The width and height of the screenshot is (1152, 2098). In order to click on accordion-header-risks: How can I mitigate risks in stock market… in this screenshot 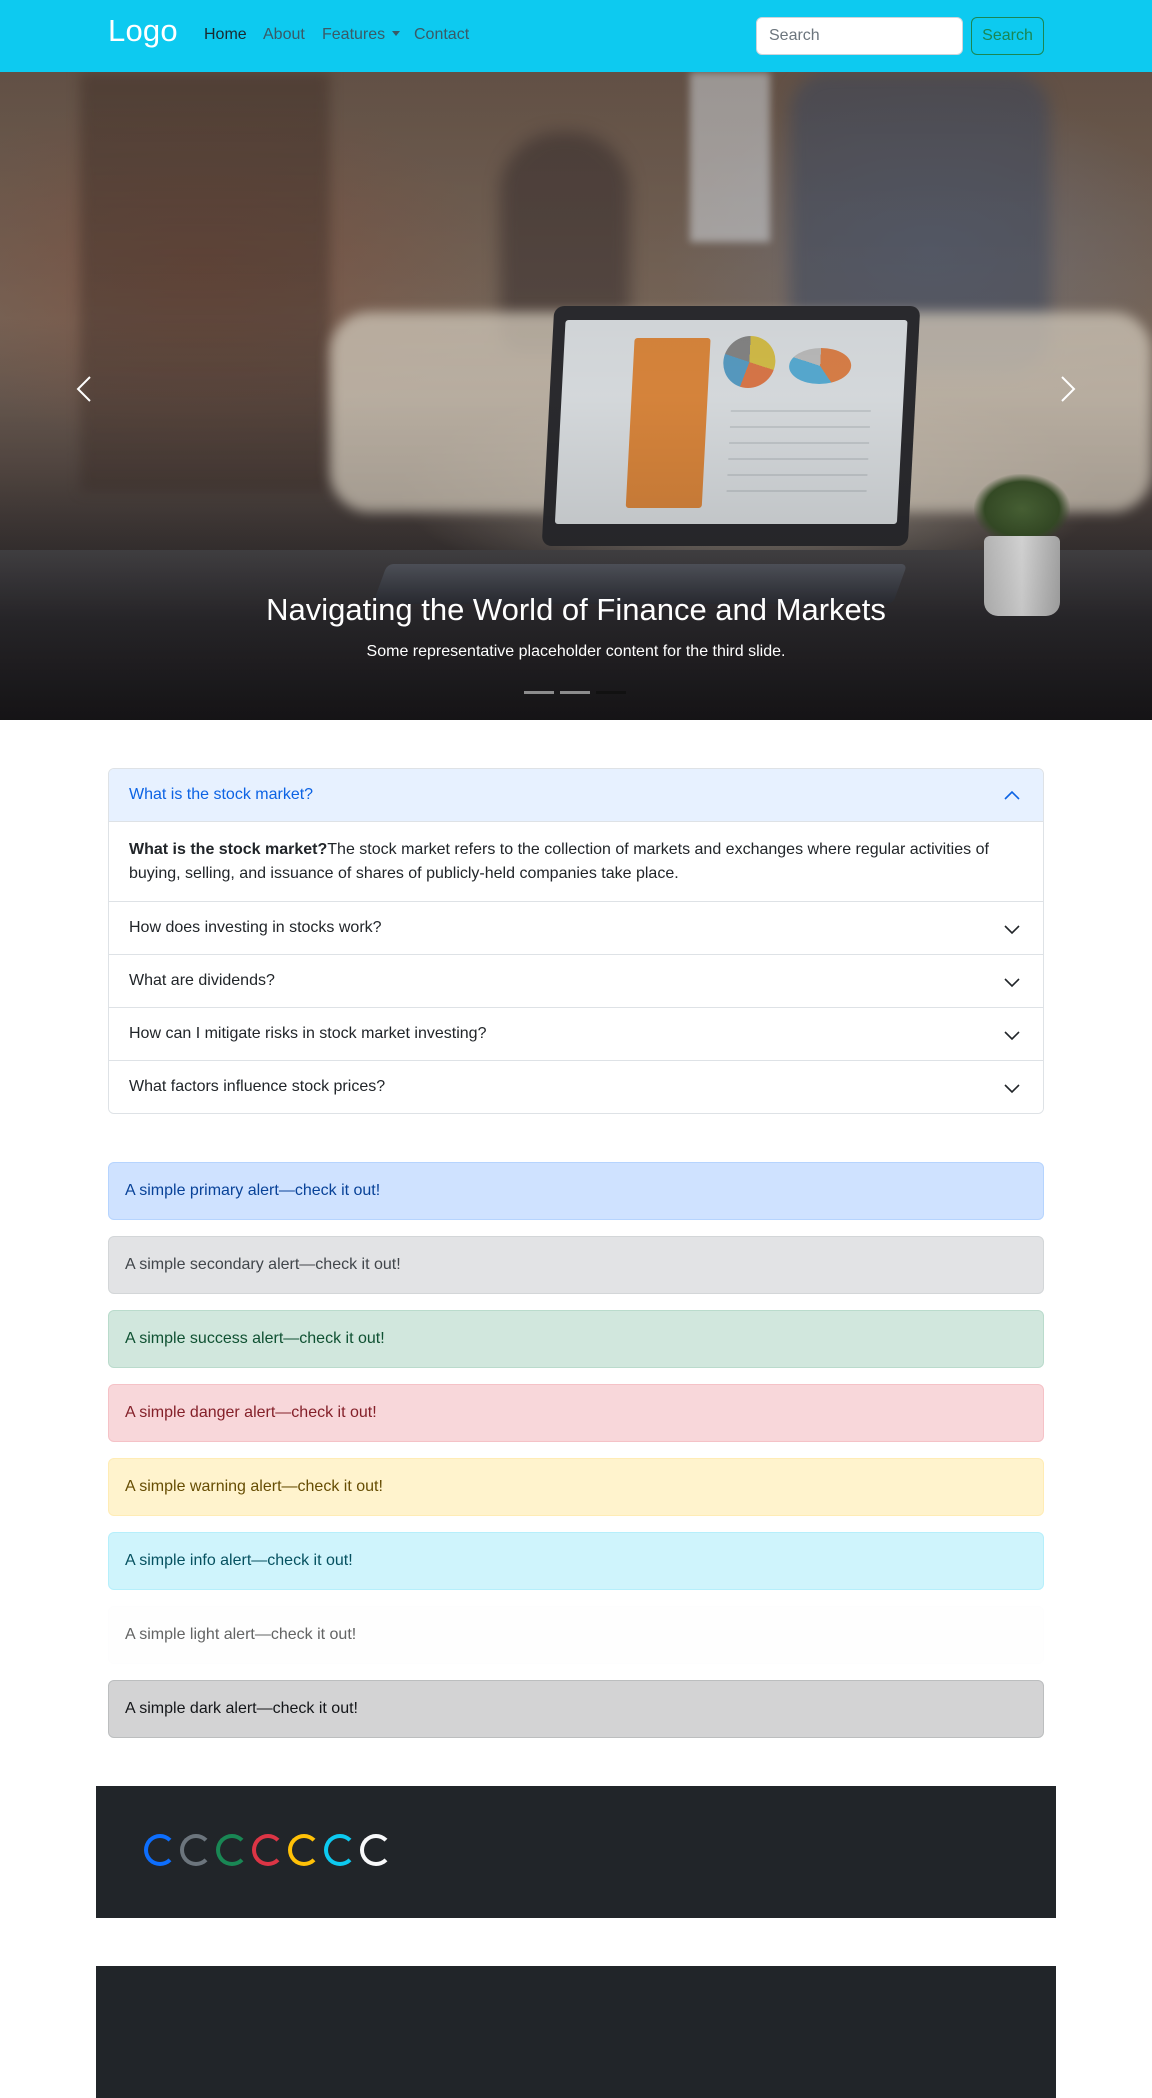, I will do `click(576, 1034)`.